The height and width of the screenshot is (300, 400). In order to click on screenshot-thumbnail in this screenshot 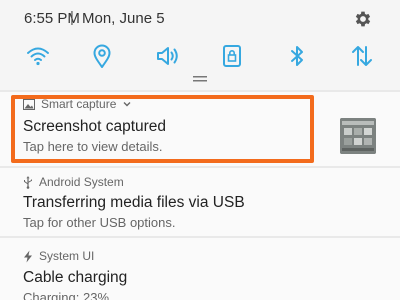, I will do `click(358, 136)`.